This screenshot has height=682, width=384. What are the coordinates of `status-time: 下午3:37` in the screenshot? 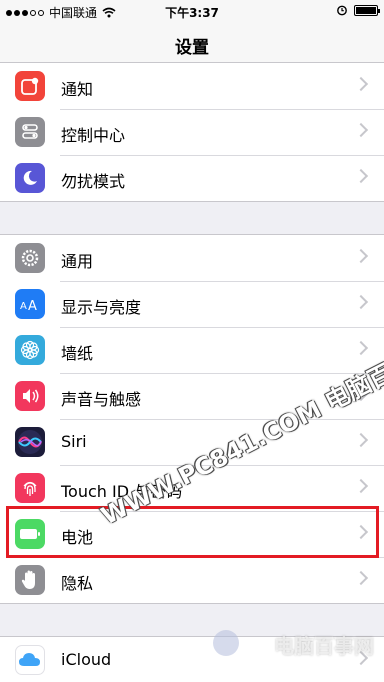 It's located at (192, 13).